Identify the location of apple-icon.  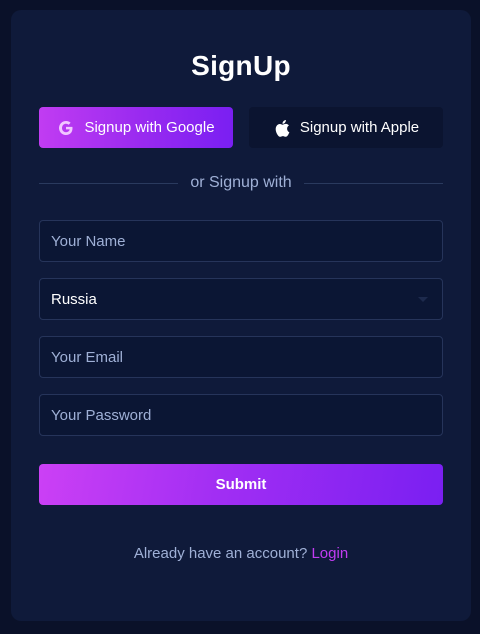
(282, 128).